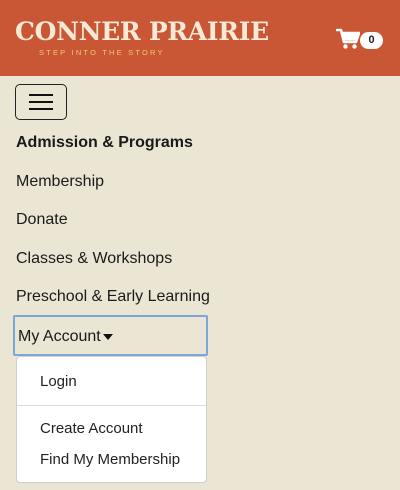 The image size is (400, 490). I want to click on nav-item-membership: Membership, so click(60, 182).